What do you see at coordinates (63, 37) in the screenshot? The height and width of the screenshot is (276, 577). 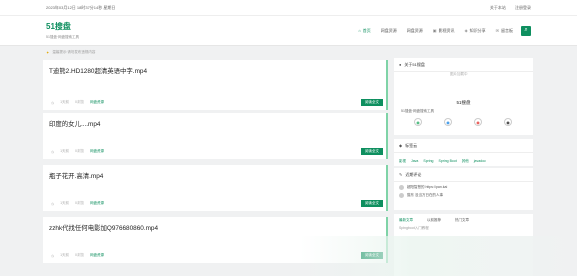 I see `site-tagline: 51搜盘·网盘搜索工具` at bounding box center [63, 37].